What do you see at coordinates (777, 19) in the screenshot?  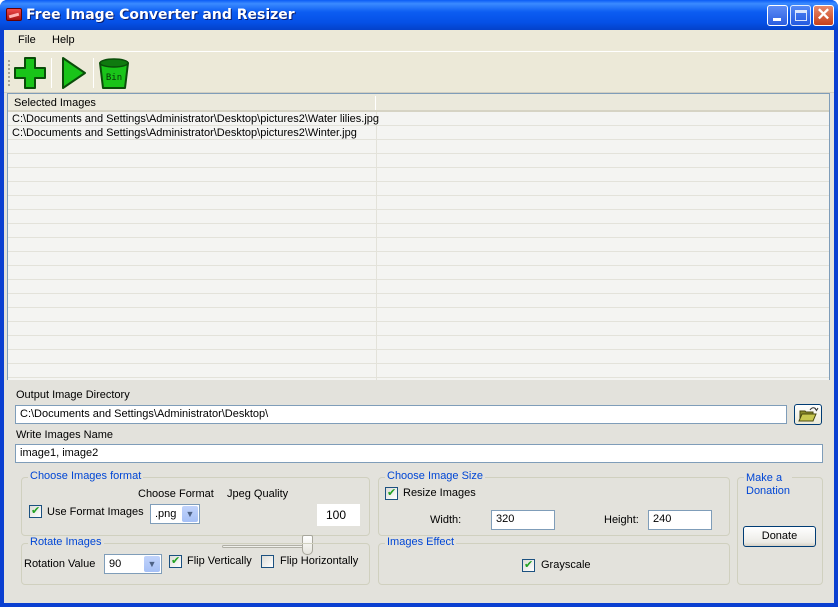 I see `minimize-icon` at bounding box center [777, 19].